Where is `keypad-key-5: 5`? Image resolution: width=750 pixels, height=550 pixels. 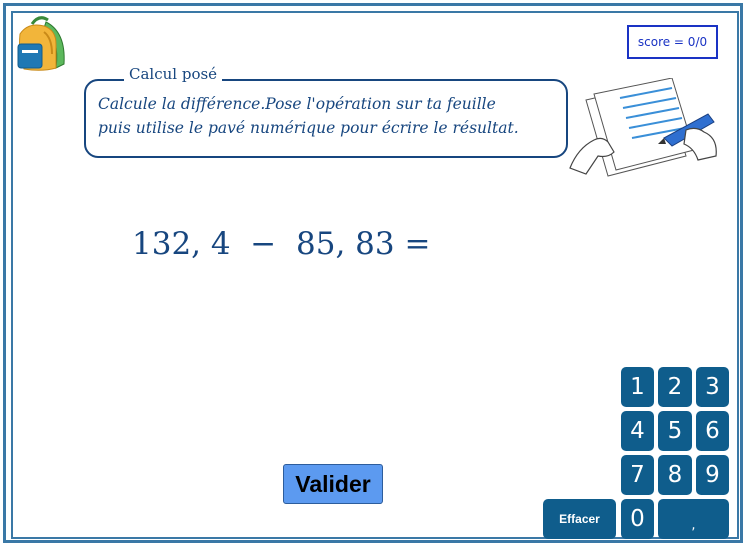
keypad-key-5: 5 is located at coordinates (675, 431).